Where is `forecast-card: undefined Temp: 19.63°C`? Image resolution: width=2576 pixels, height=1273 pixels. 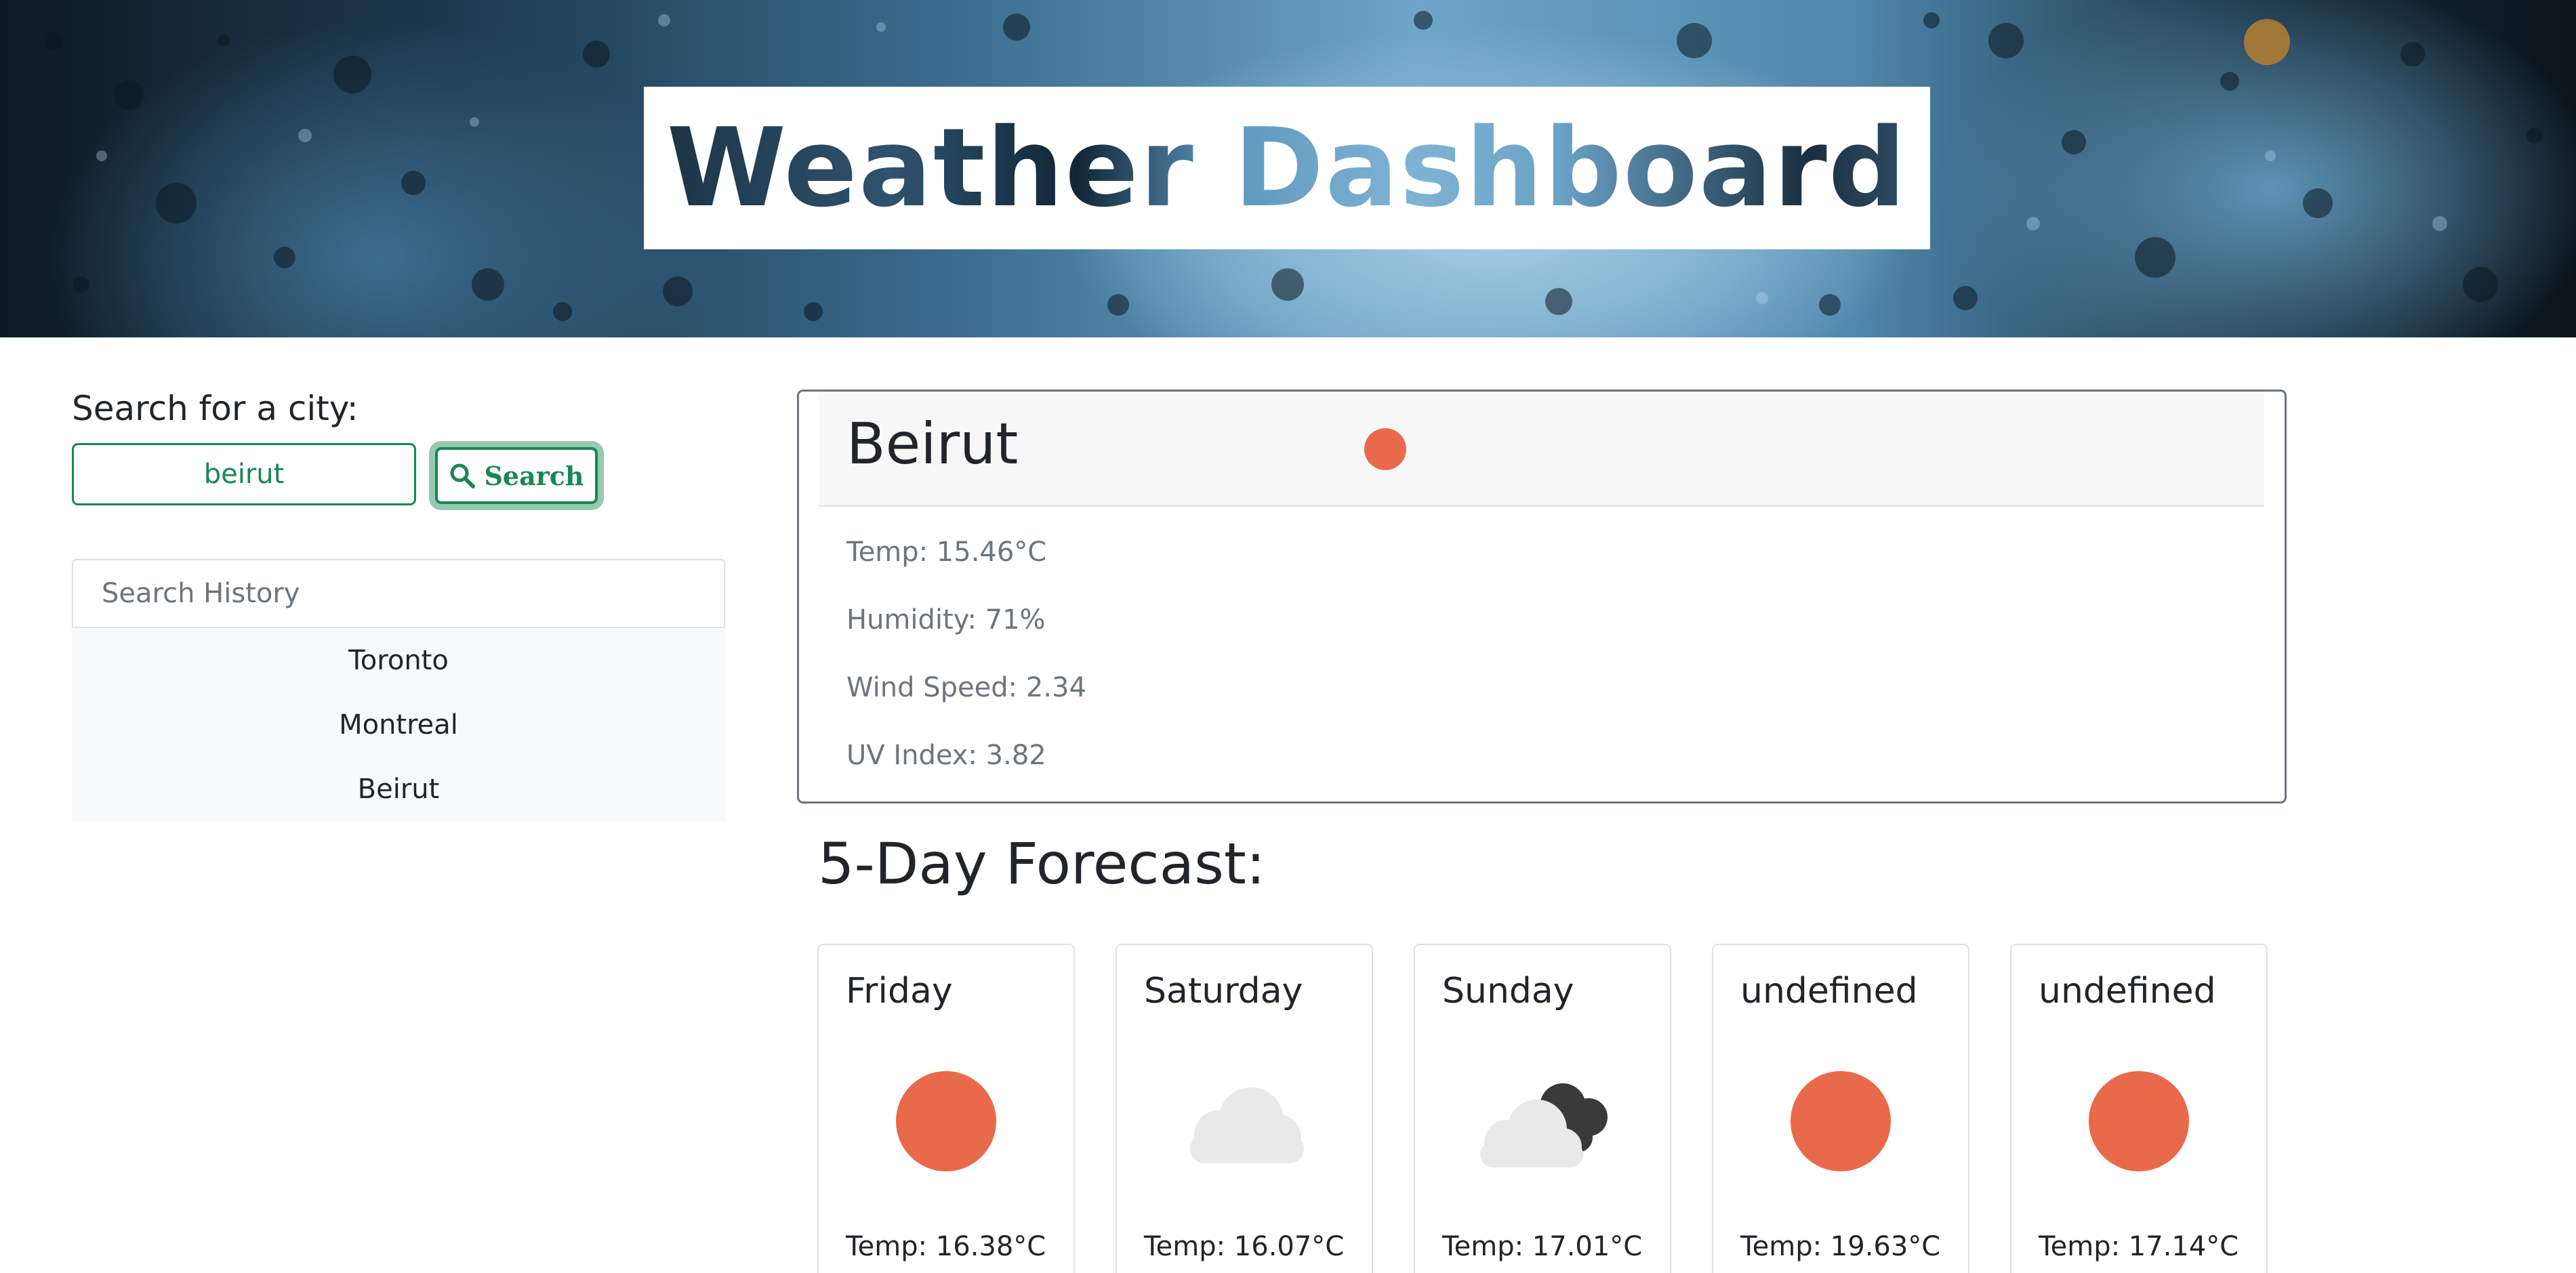 forecast-card: undefined Temp: 19.63°C is located at coordinates (1841, 1108).